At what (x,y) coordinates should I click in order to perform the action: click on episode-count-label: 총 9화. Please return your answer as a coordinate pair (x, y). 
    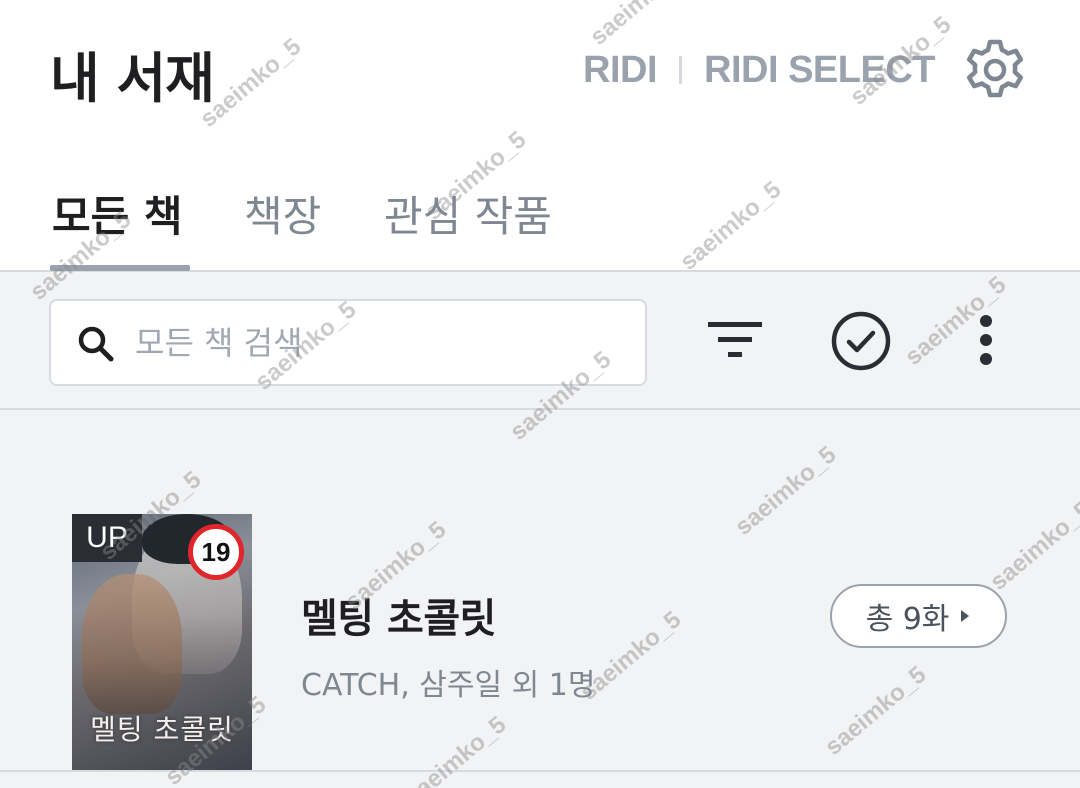
    Looking at the image, I should click on (907, 619).